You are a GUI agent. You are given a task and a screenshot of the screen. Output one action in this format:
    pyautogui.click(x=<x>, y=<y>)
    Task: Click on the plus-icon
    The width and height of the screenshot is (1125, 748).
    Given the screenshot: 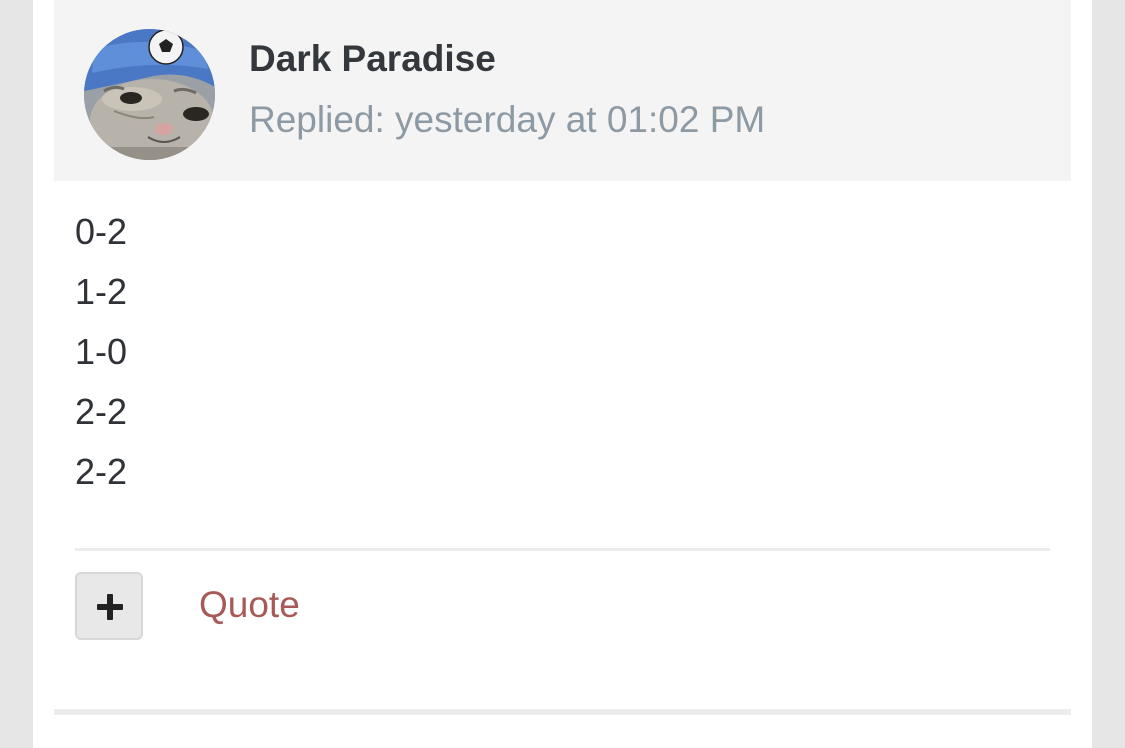 What is the action you would take?
    pyautogui.click(x=110, y=607)
    